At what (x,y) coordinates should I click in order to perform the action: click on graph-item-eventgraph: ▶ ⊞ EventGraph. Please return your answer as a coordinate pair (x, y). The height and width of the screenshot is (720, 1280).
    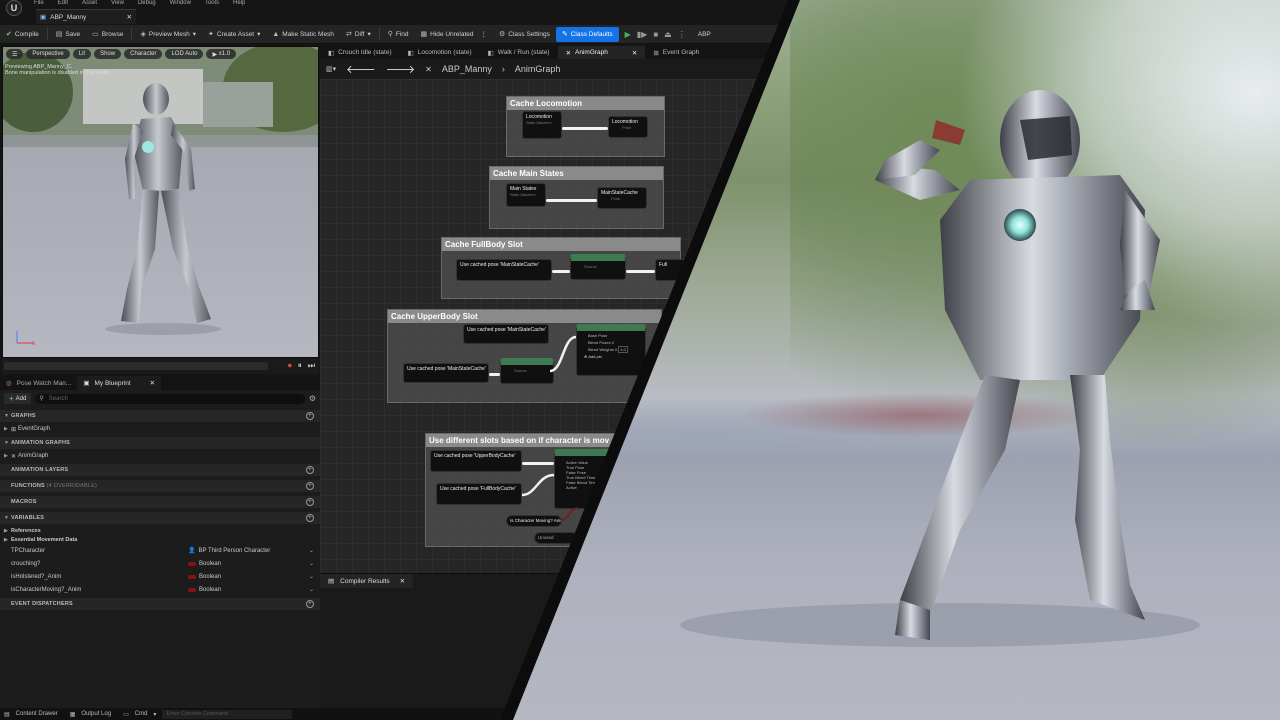
    Looking at the image, I should click on (160, 429).